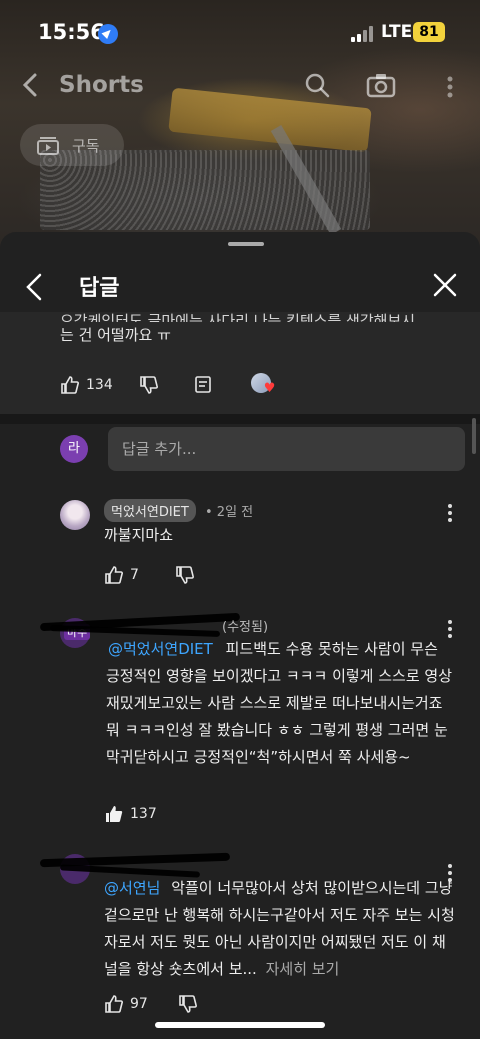  I want to click on like-count: 137, so click(143, 814).